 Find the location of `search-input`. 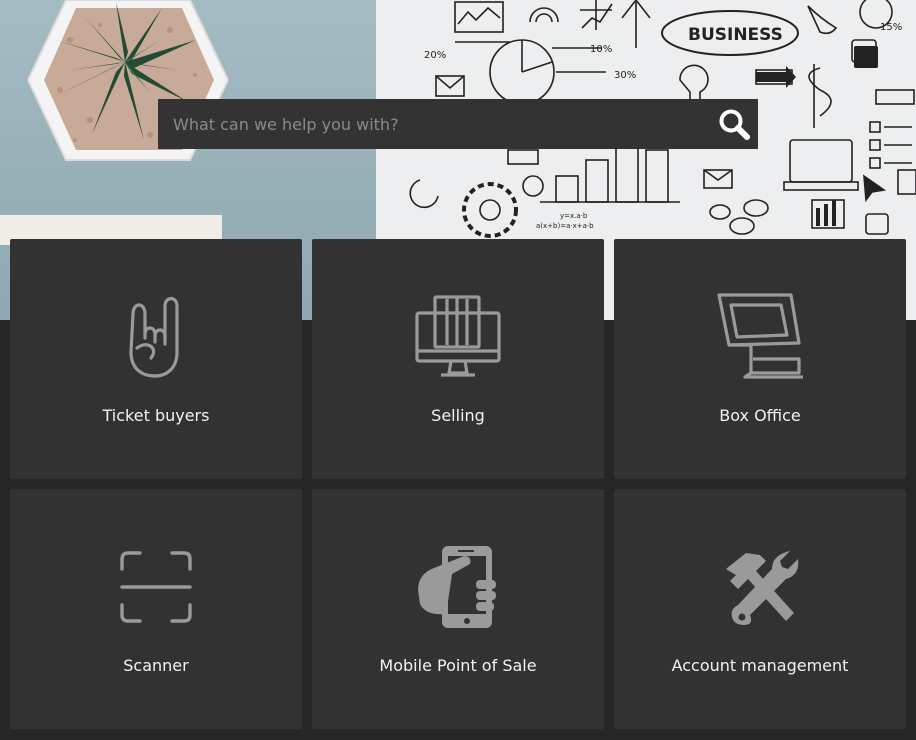

search-input is located at coordinates (433, 124).